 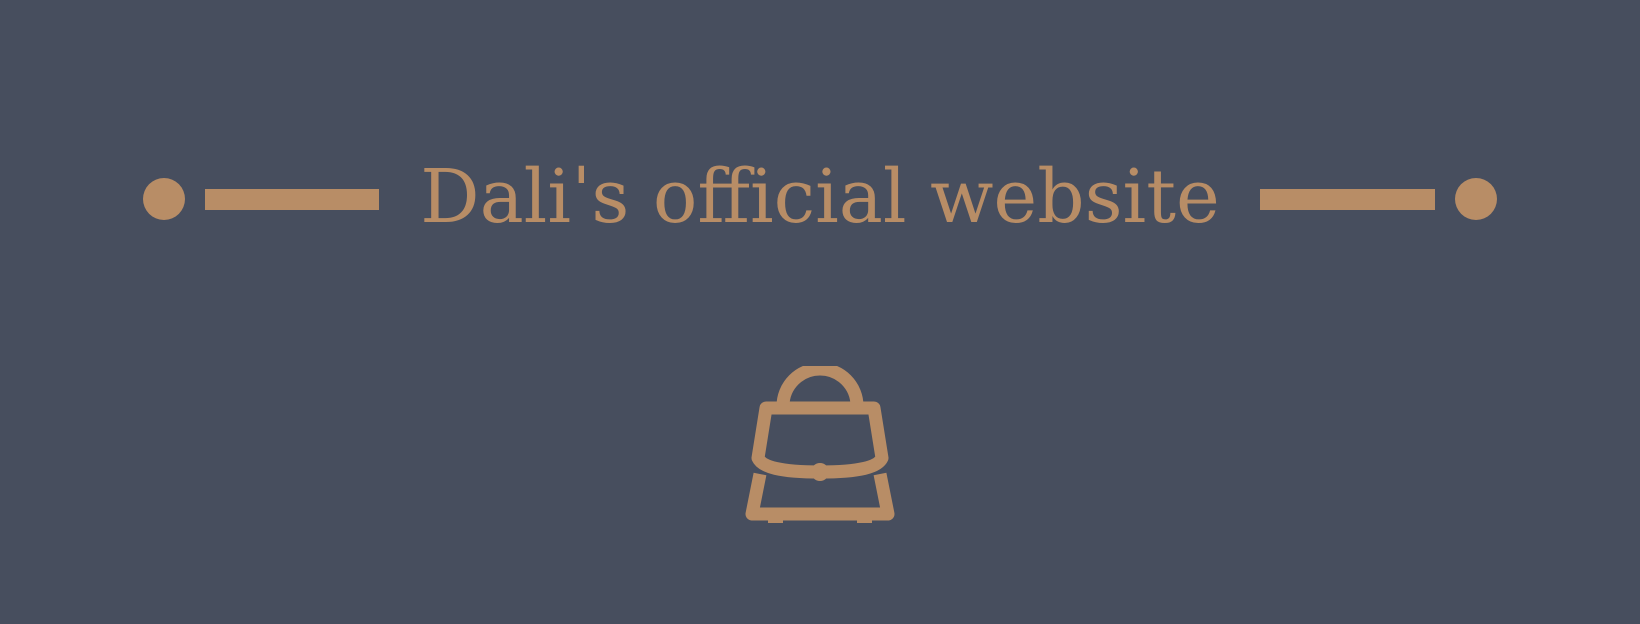 What do you see at coordinates (820, 197) in the screenshot?
I see `site-title: Daliˈs official website` at bounding box center [820, 197].